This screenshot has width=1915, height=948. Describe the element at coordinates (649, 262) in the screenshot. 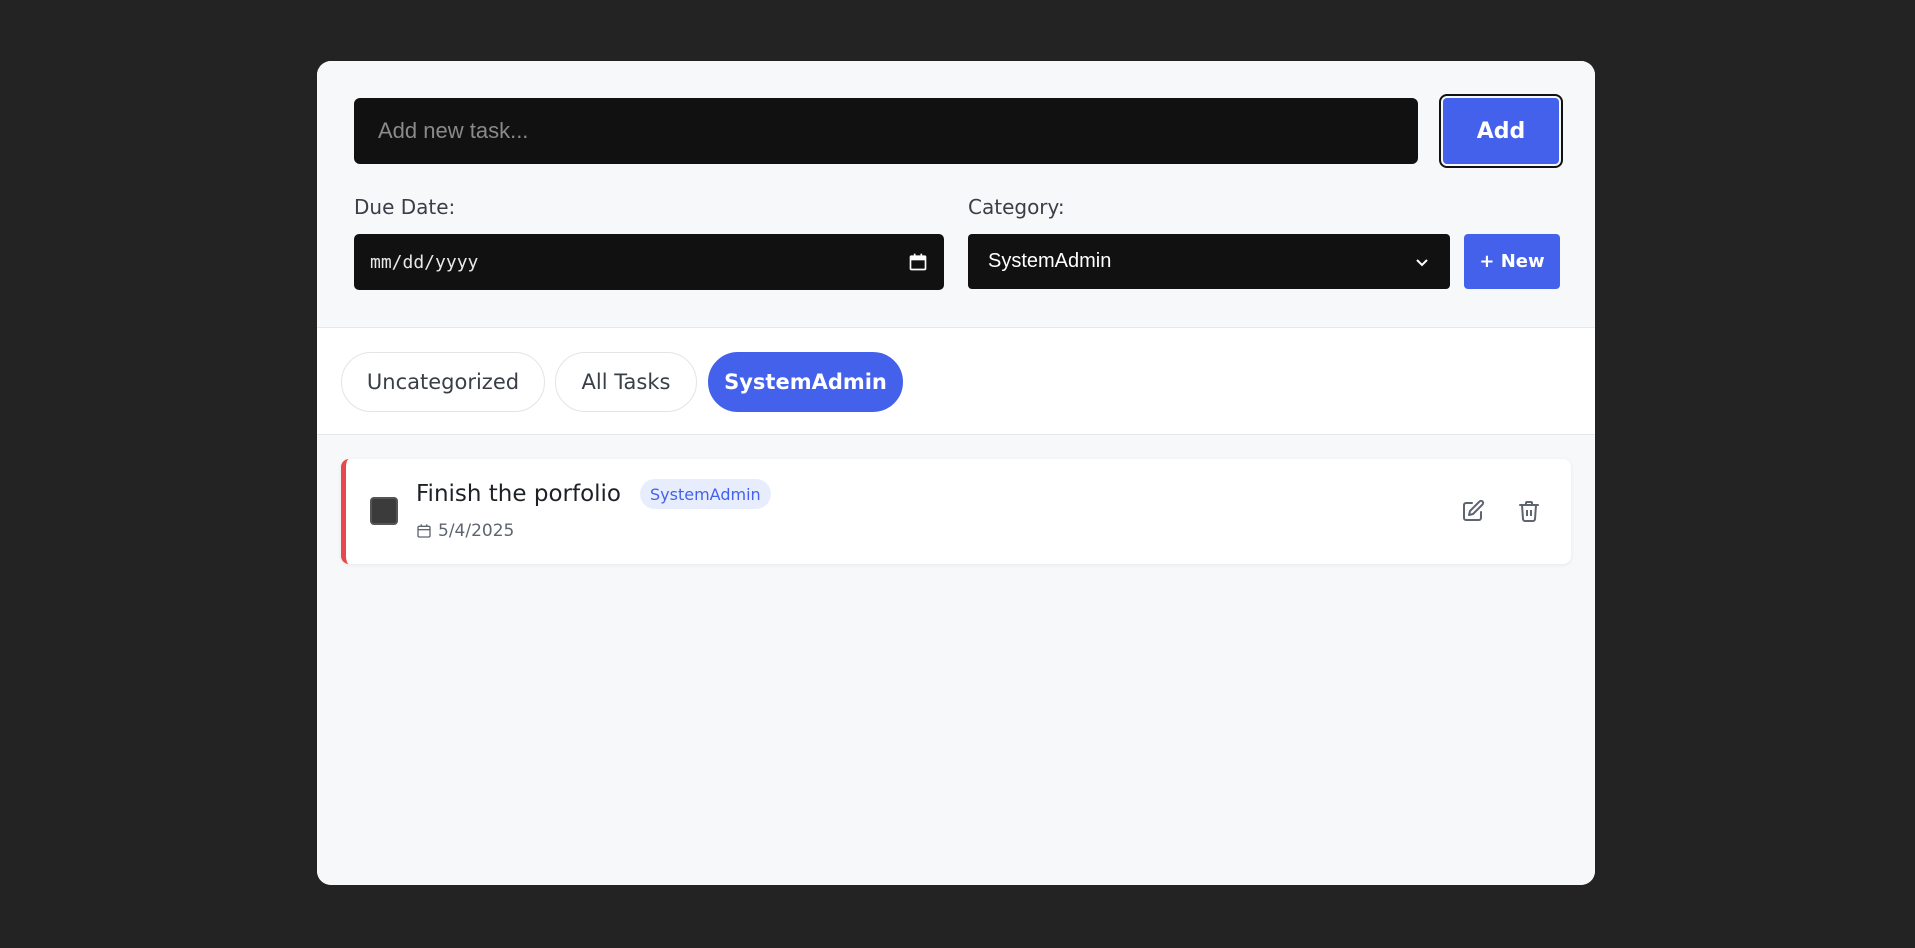

I see `due-date-input: mm/dd/yyyy` at that location.